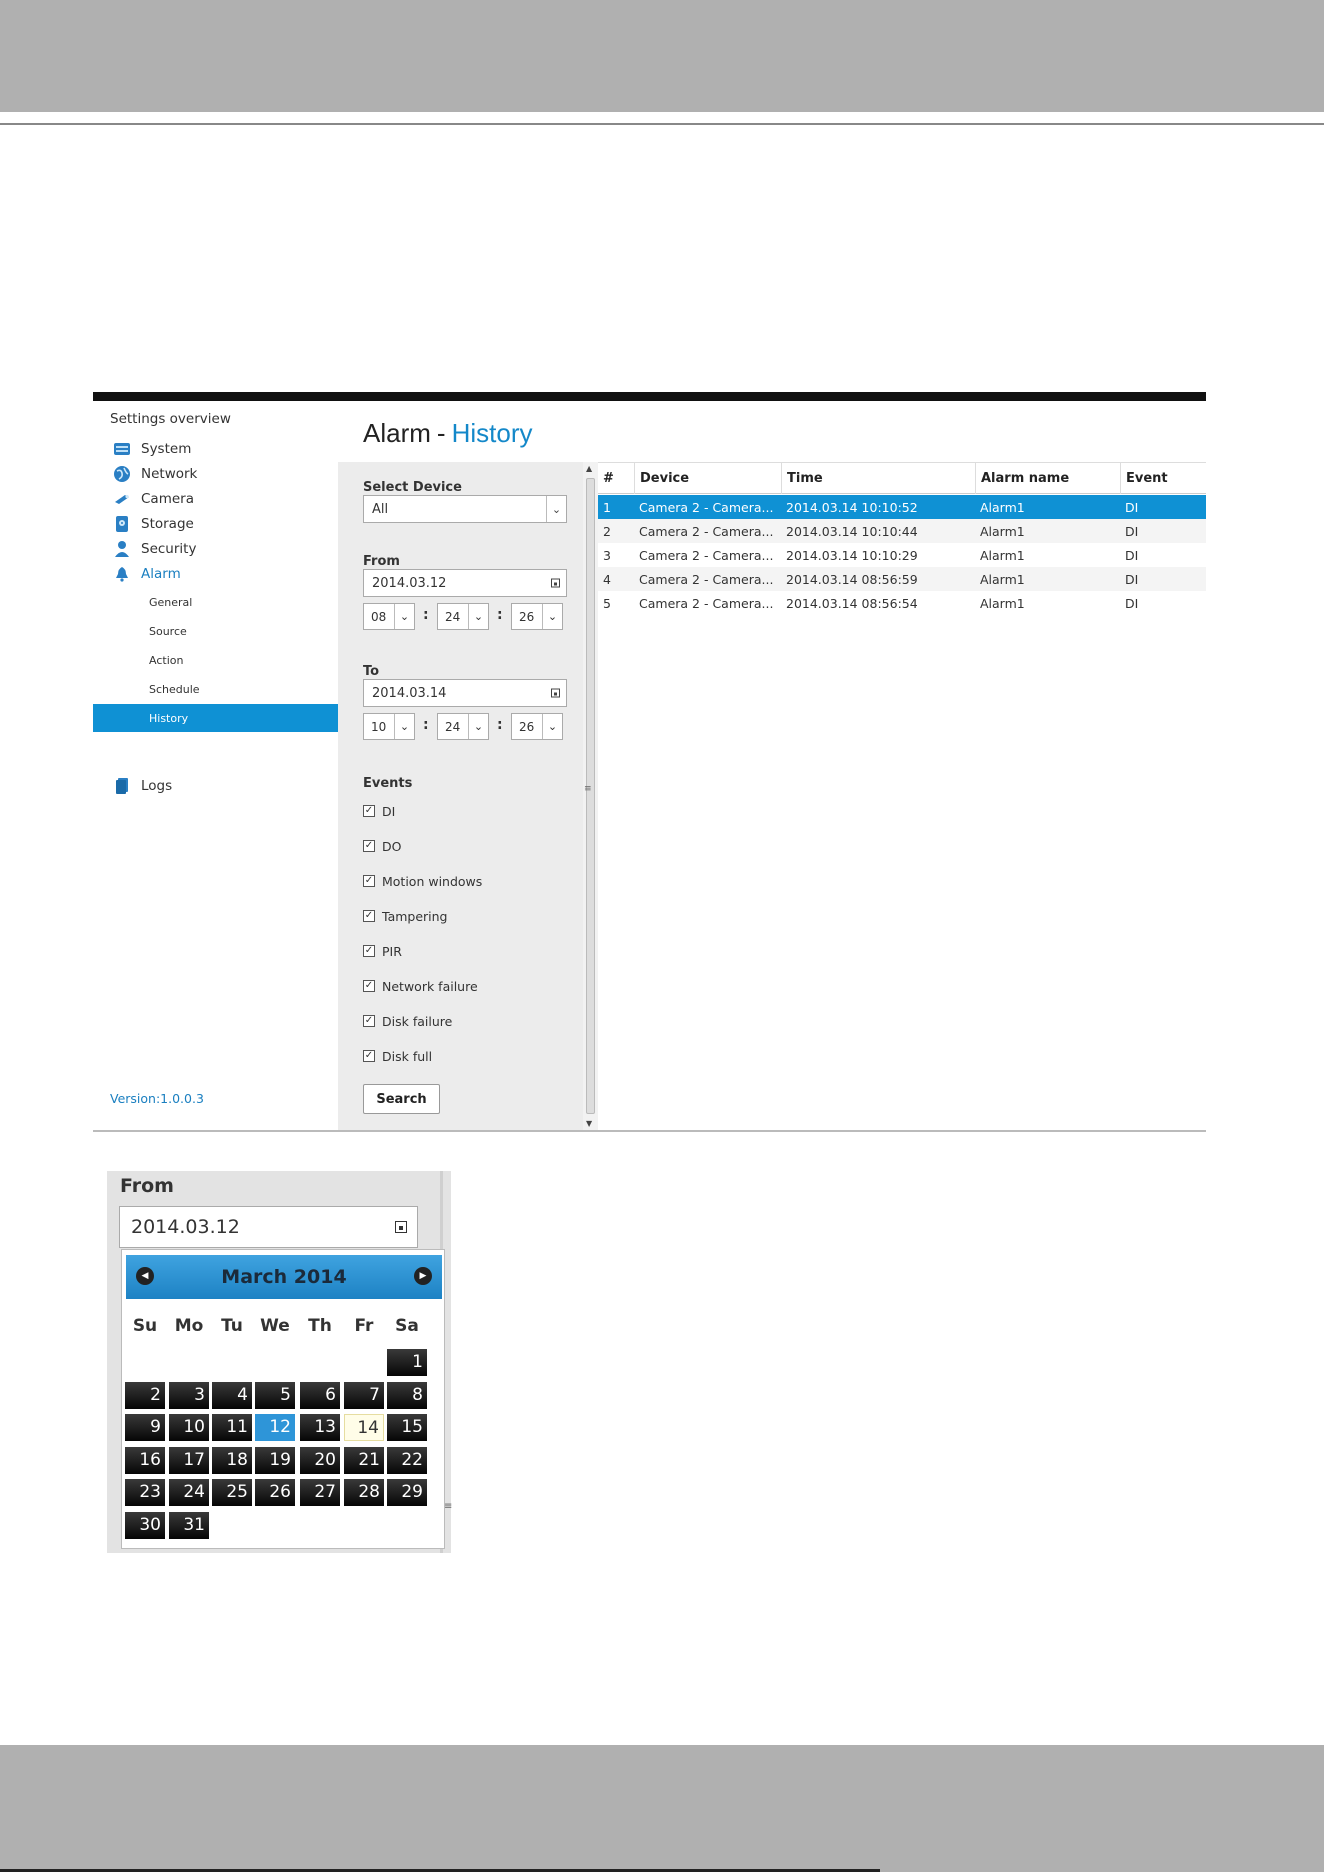 Image resolution: width=1324 pixels, height=1872 pixels. What do you see at coordinates (537, 616) in the screenshot?
I see `from-second-select: 26 ⌄` at bounding box center [537, 616].